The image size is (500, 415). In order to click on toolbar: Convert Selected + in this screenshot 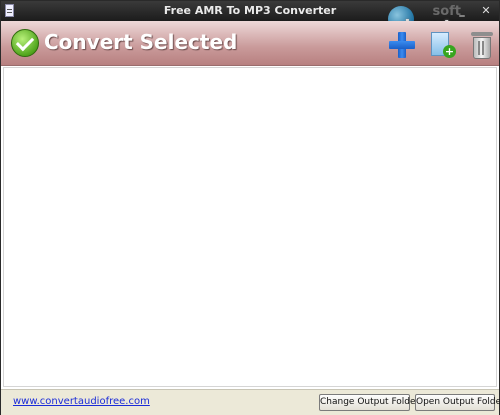, I will do `click(250, 43)`.